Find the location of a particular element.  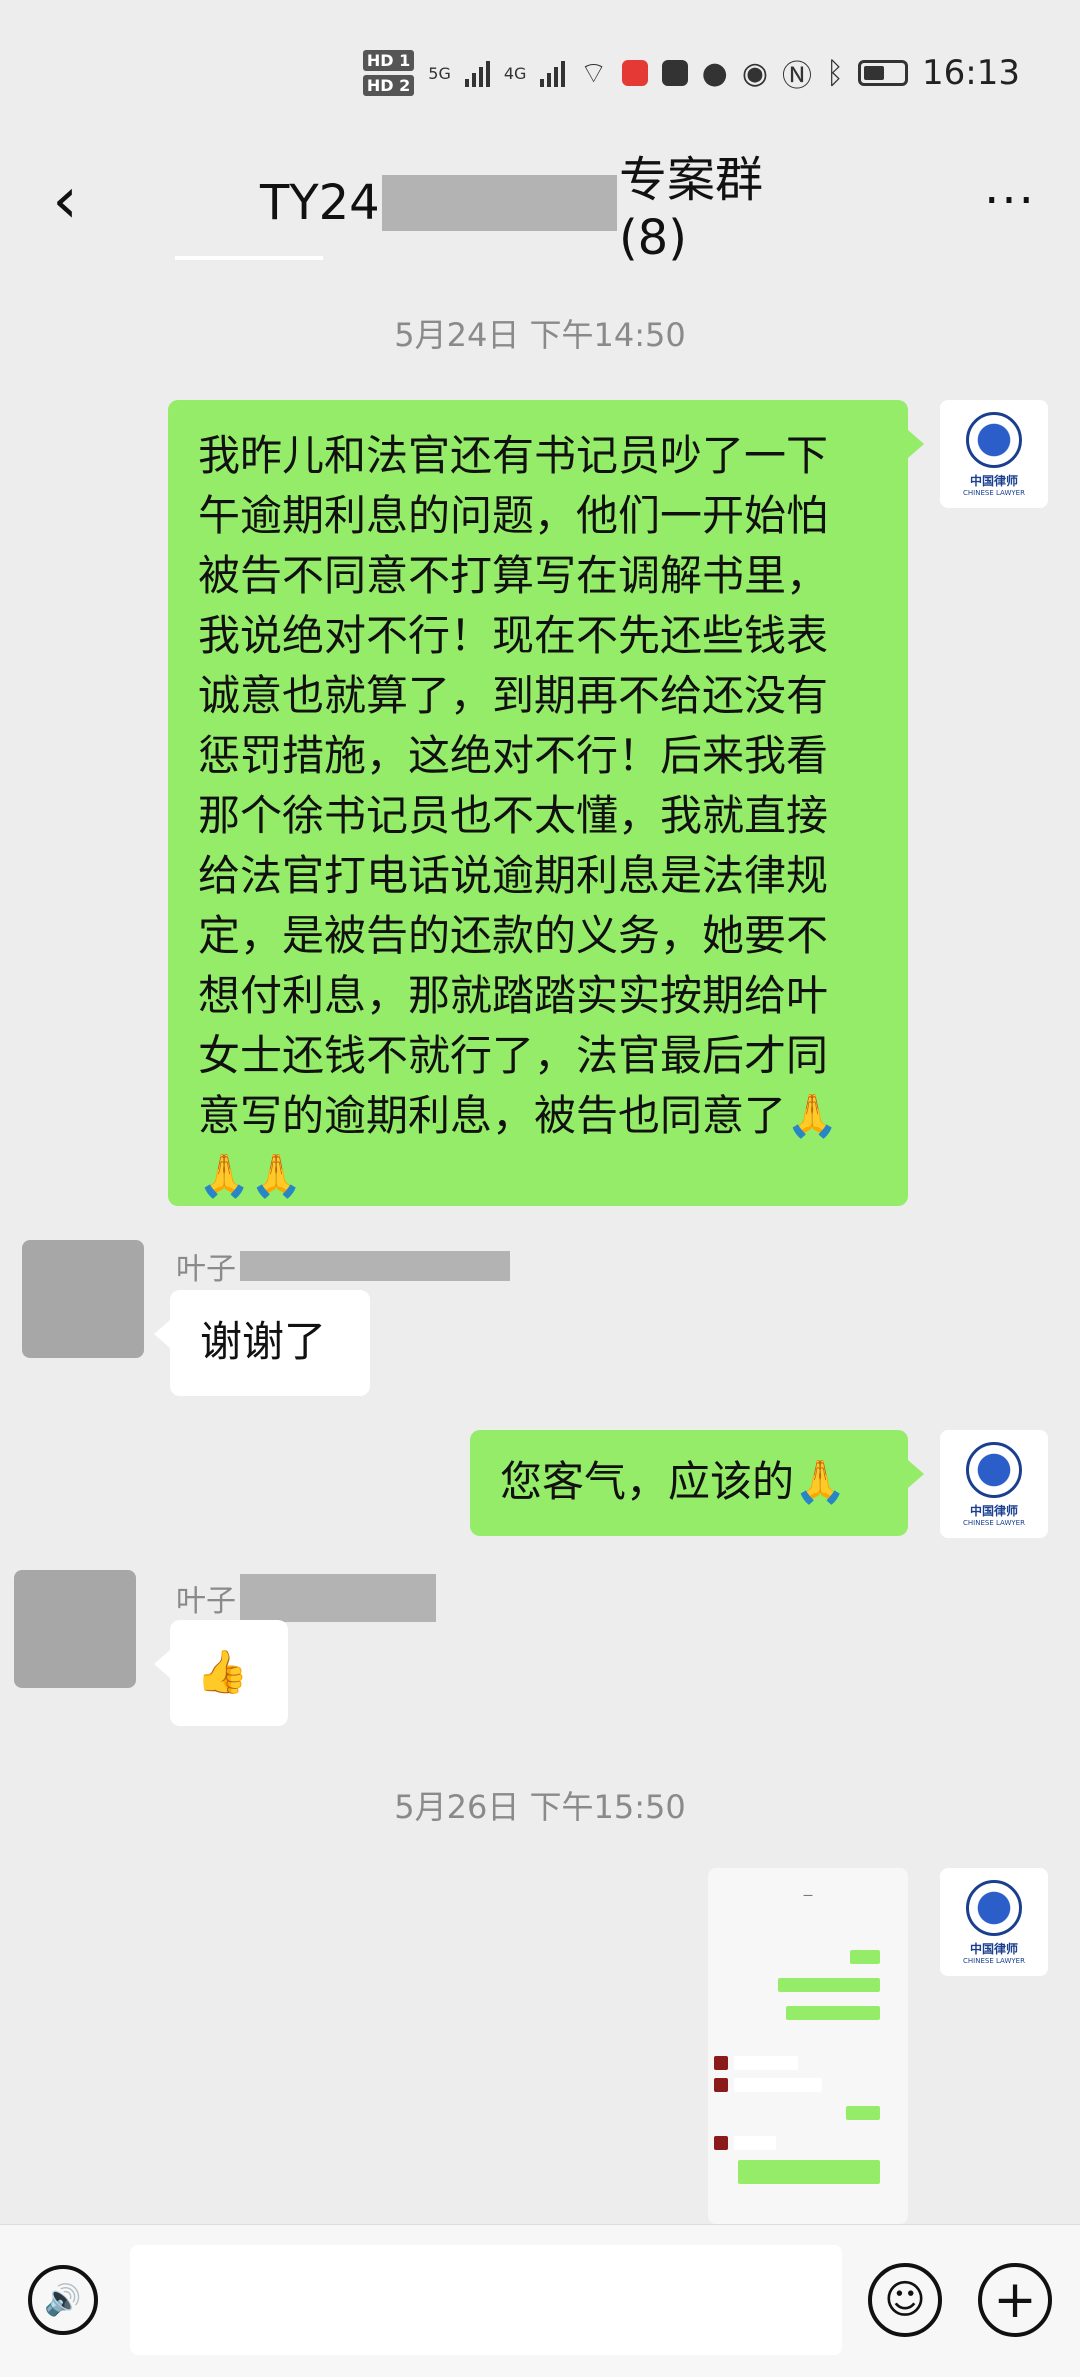

chat-title: TY24 专案群(8) is located at coordinates (540, 209).